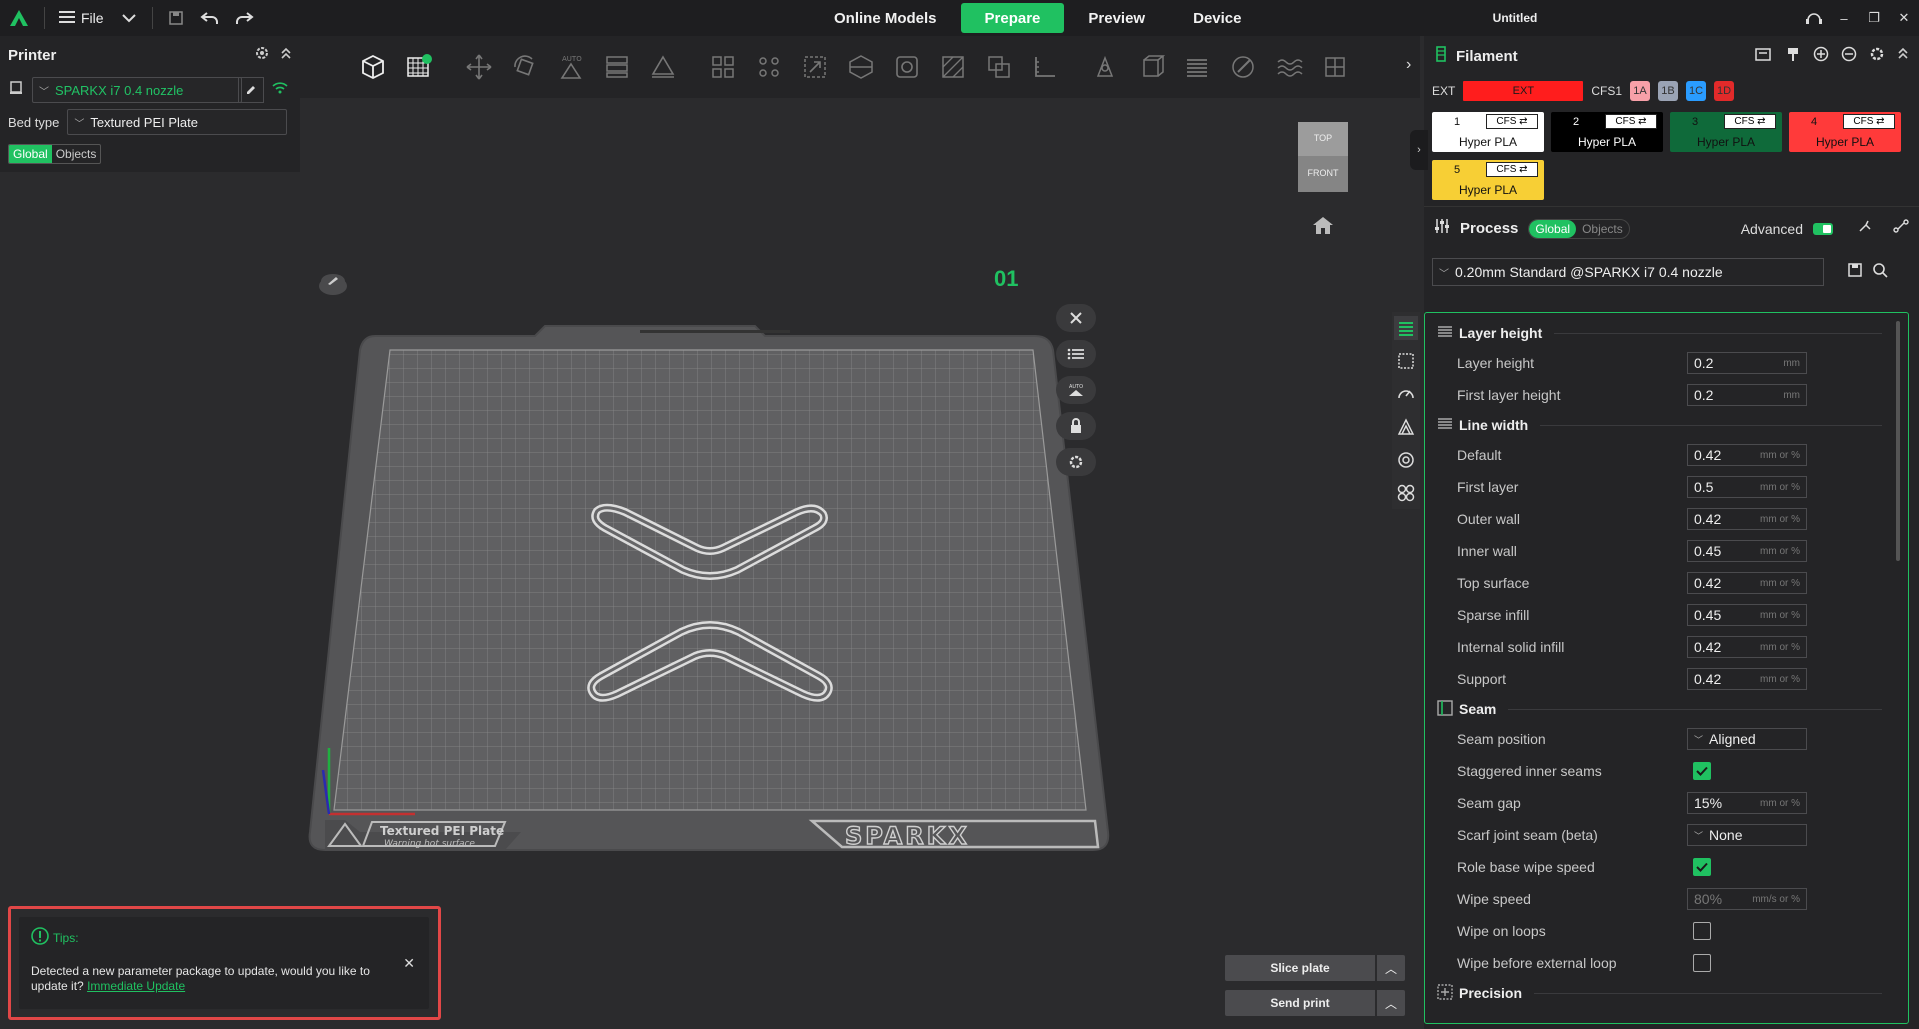 Image resolution: width=1919 pixels, height=1029 pixels. What do you see at coordinates (1747, 615) in the screenshot?
I see `sparse-infill-input: 0.45 mm or %` at bounding box center [1747, 615].